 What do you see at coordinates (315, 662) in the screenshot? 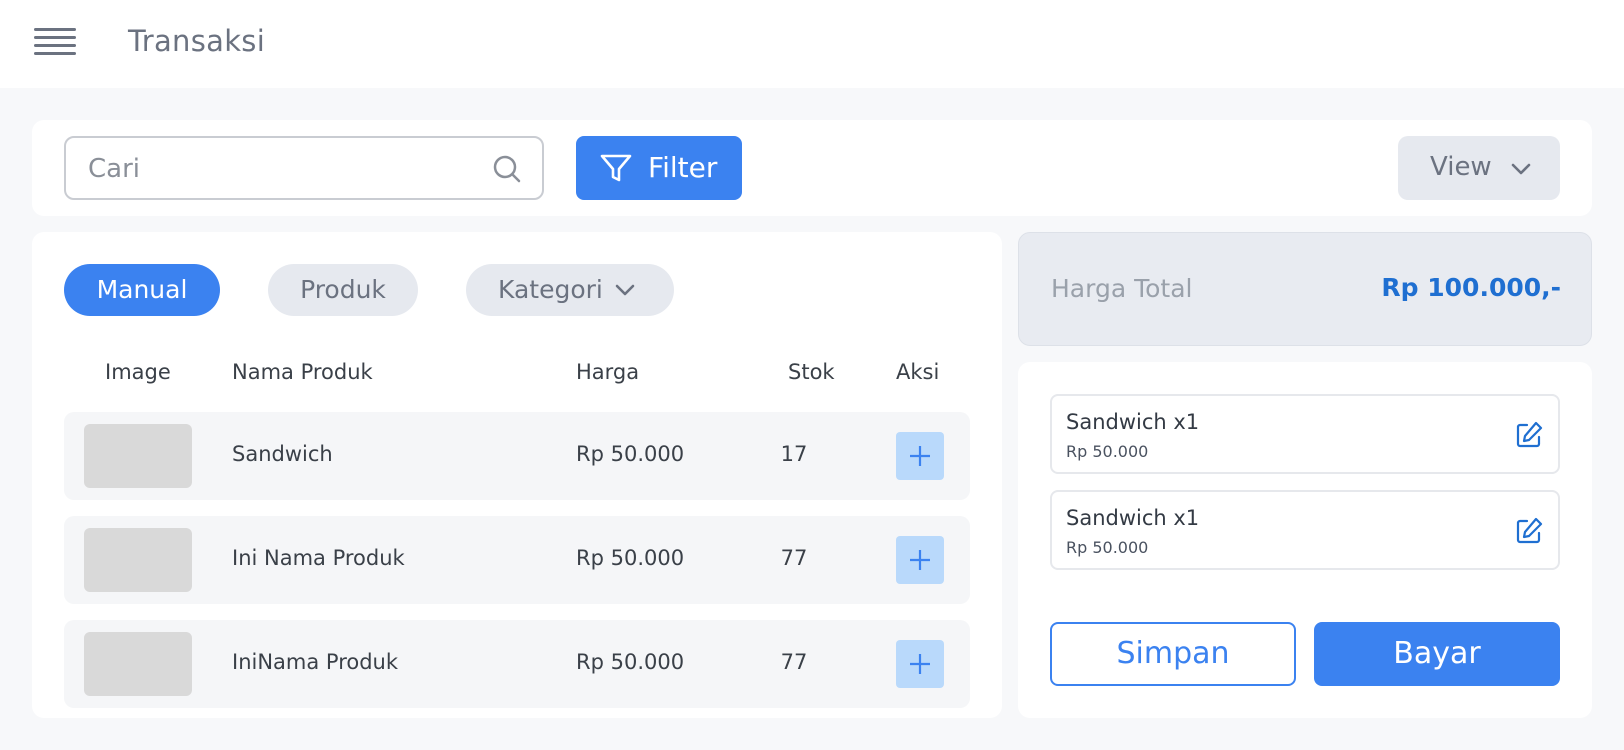
I see `product-name: IniNama Produk` at bounding box center [315, 662].